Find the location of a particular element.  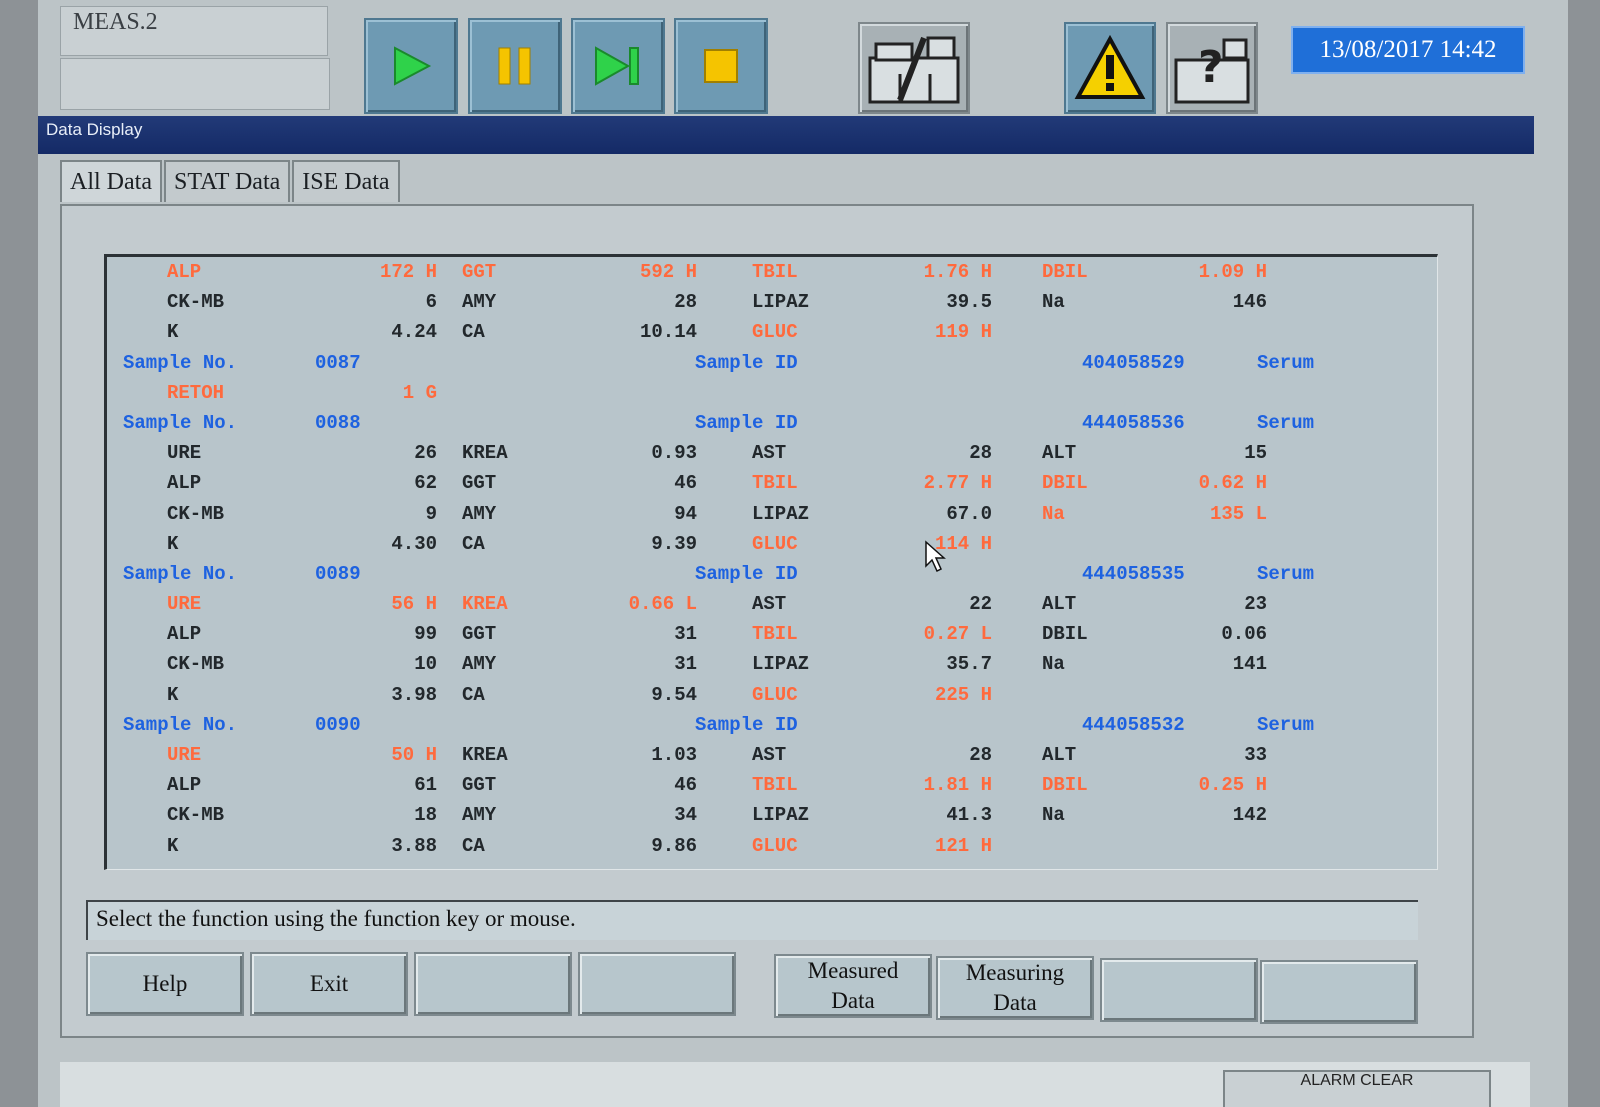

analyte-value: 33 is located at coordinates (1255, 755).